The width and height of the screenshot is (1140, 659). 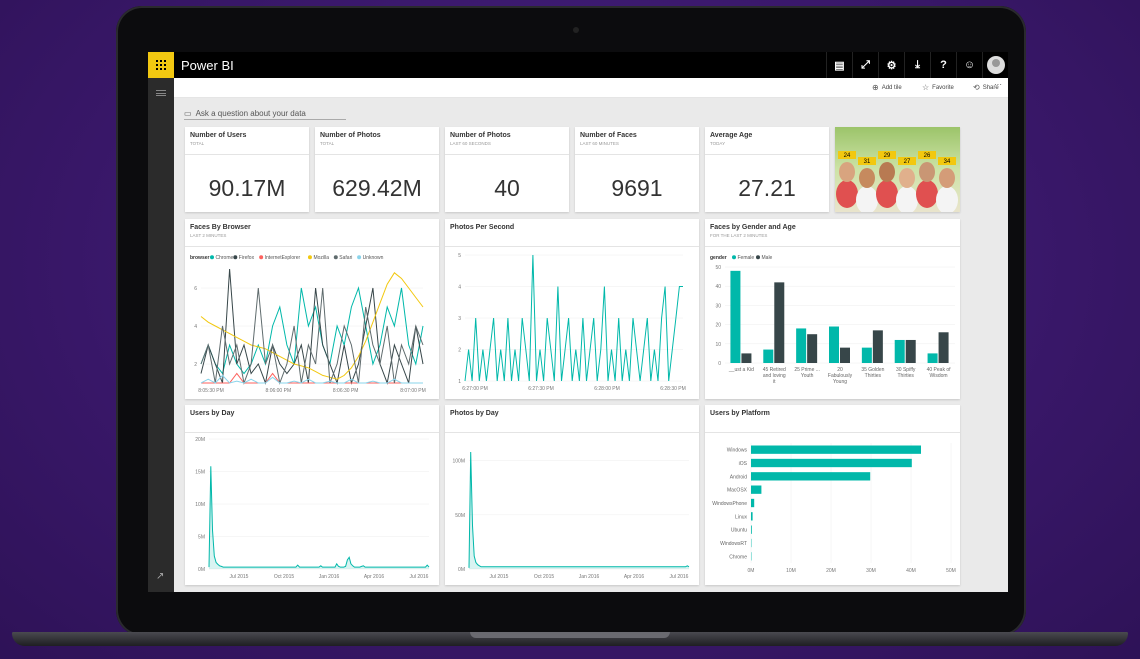 I want to click on waffle-icon, so click(x=161, y=65).